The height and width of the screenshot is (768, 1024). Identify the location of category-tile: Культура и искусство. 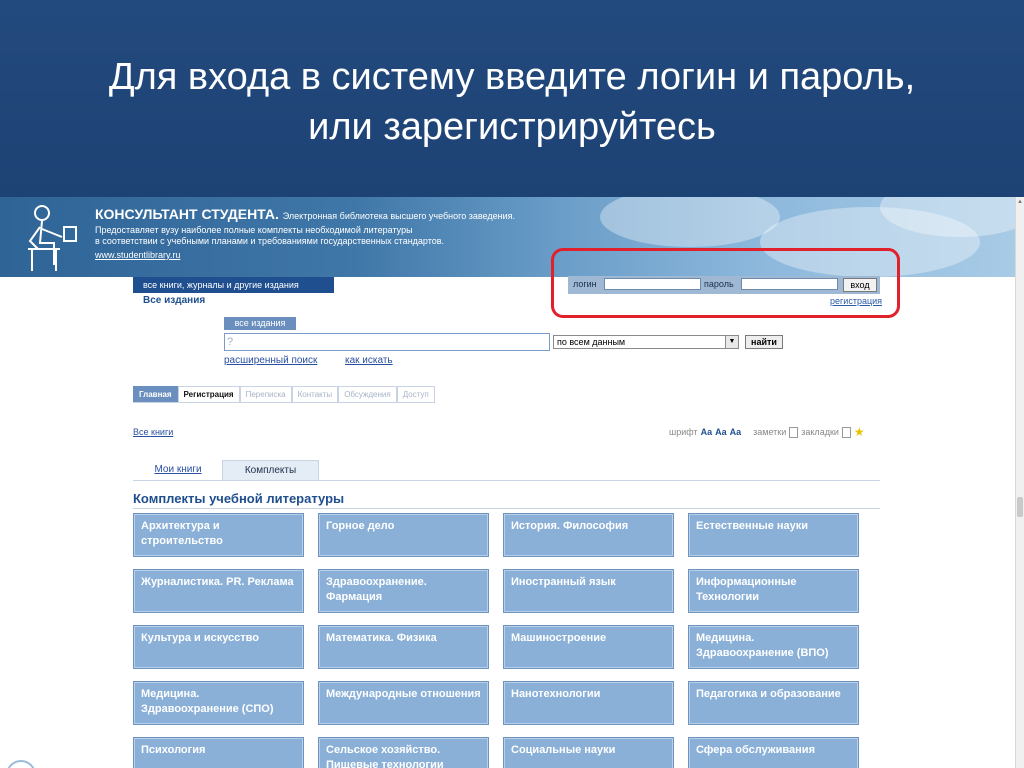
(218, 647).